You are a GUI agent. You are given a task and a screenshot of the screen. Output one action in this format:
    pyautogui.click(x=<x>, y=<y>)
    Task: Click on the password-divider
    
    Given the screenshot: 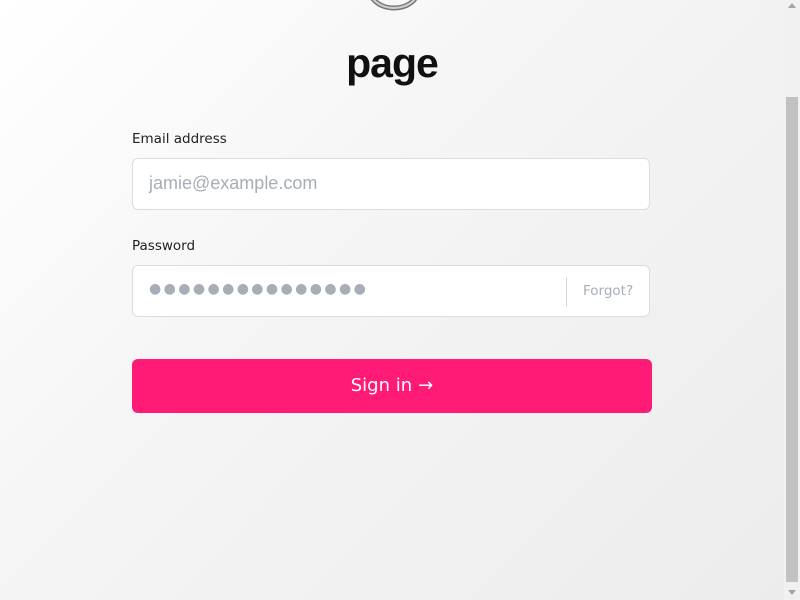 What is the action you would take?
    pyautogui.click(x=566, y=292)
    